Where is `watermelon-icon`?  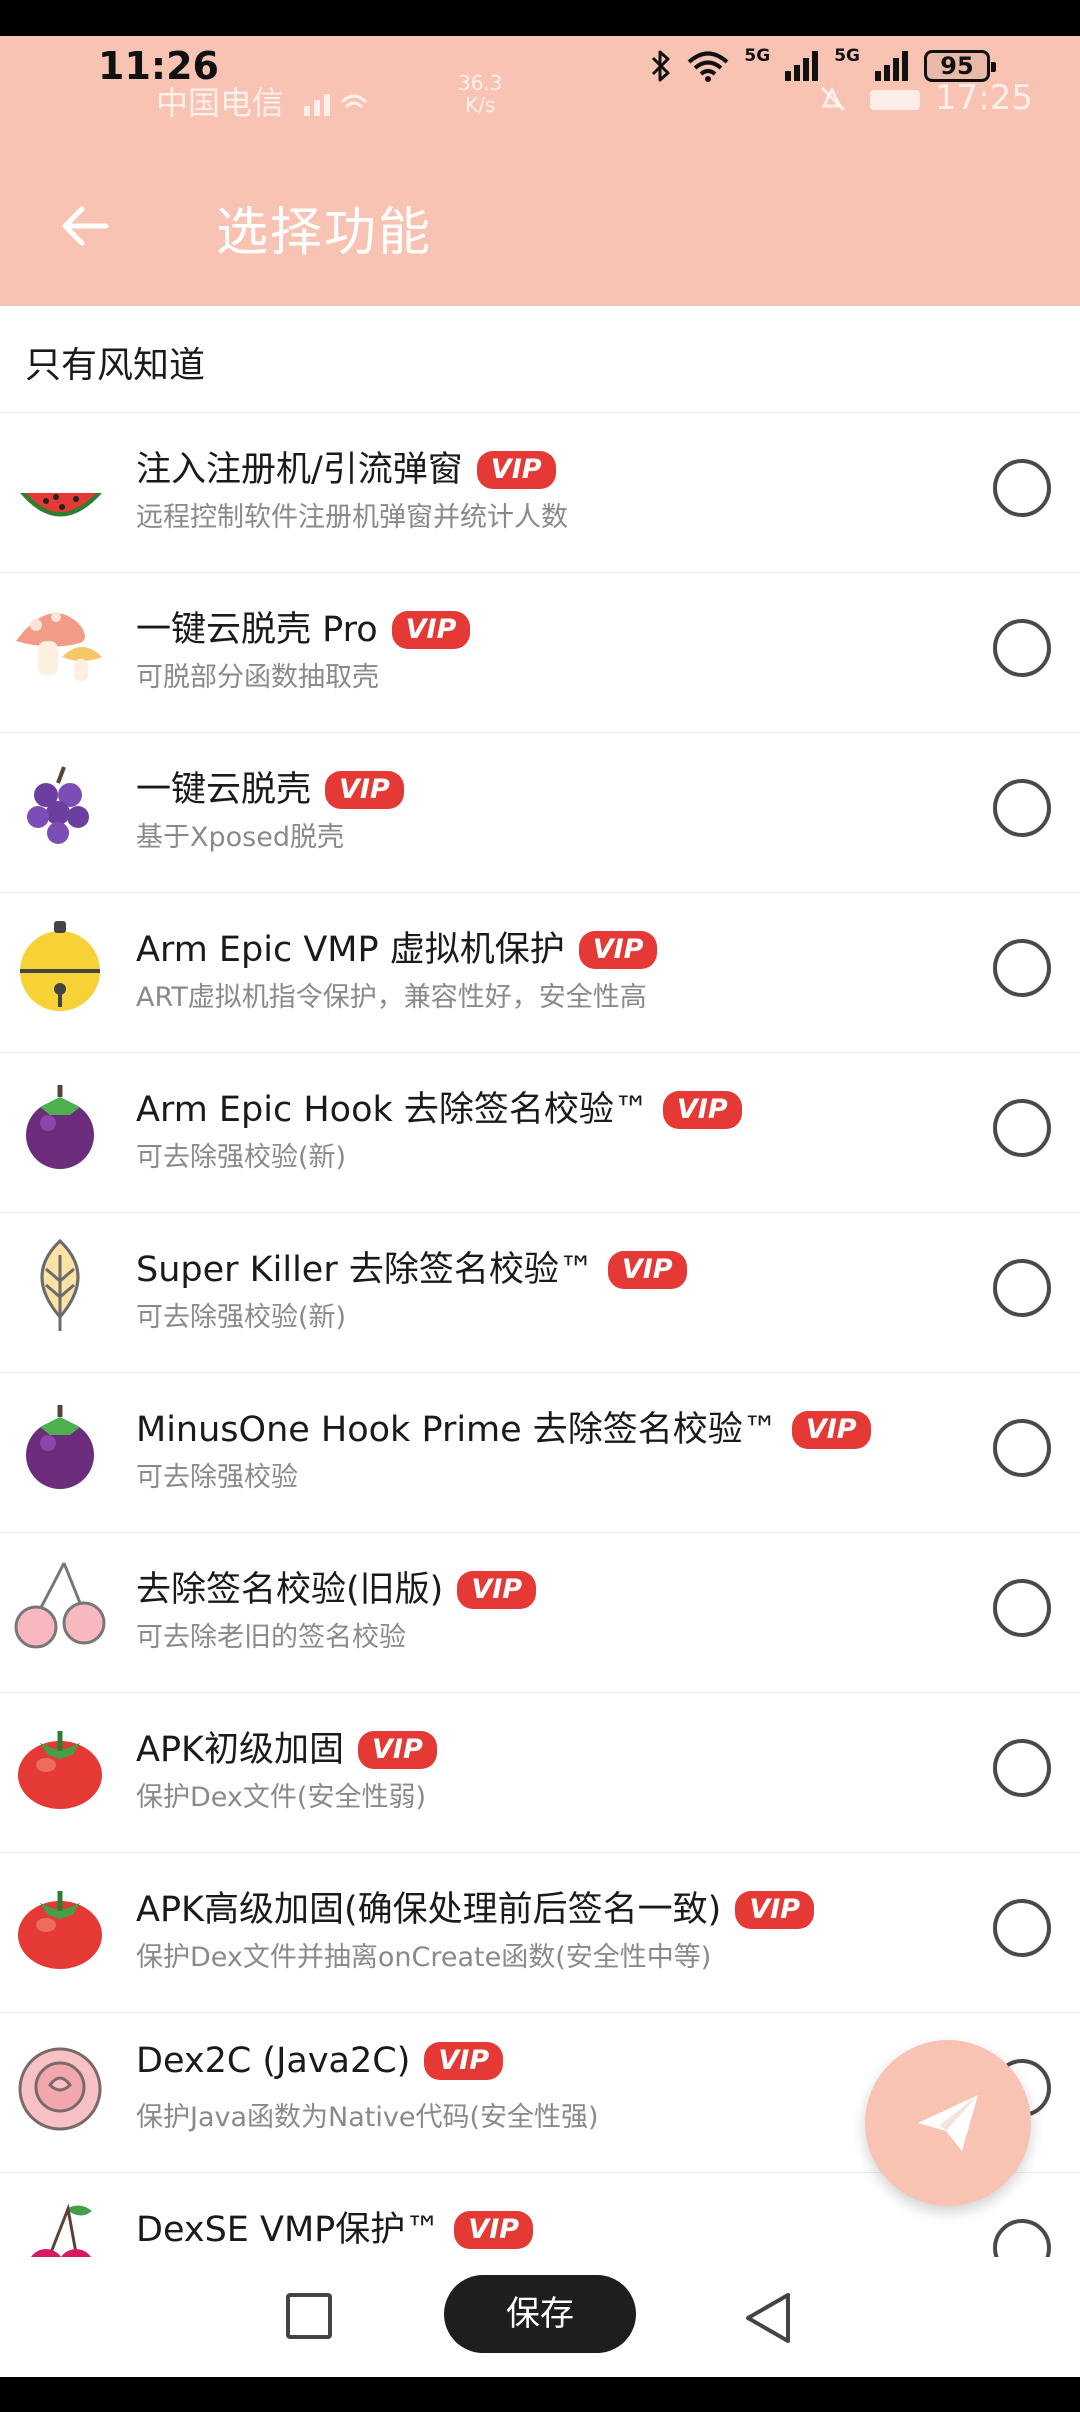 watermelon-icon is located at coordinates (60, 485).